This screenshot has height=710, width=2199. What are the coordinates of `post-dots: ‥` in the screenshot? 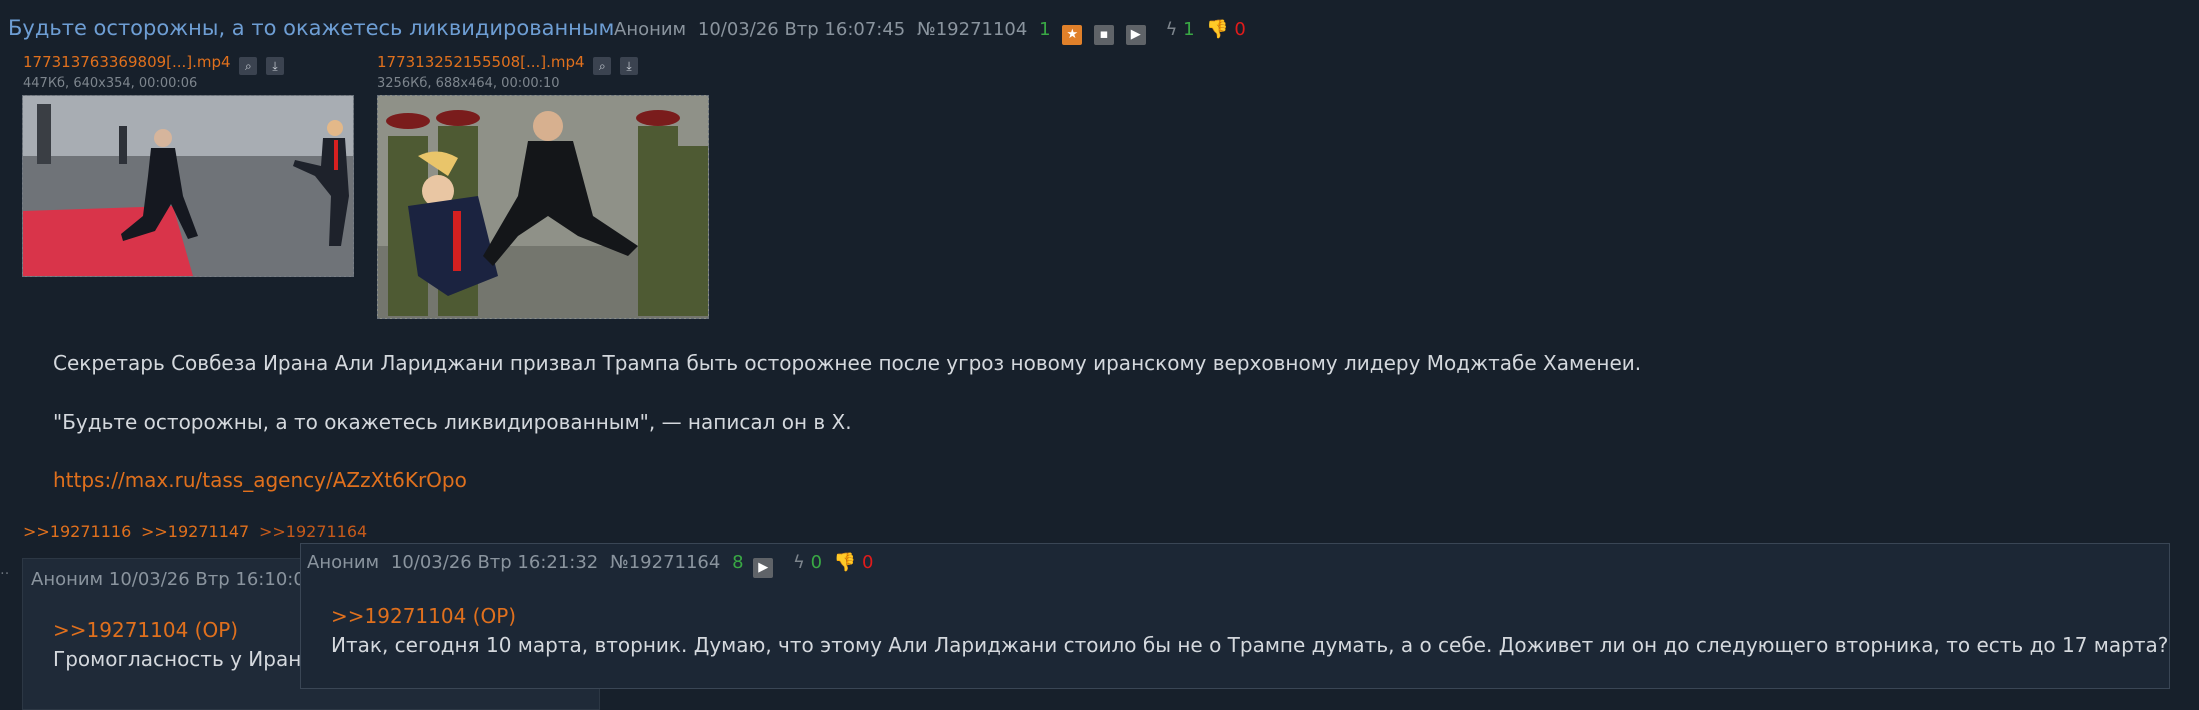 It's located at (5, 570).